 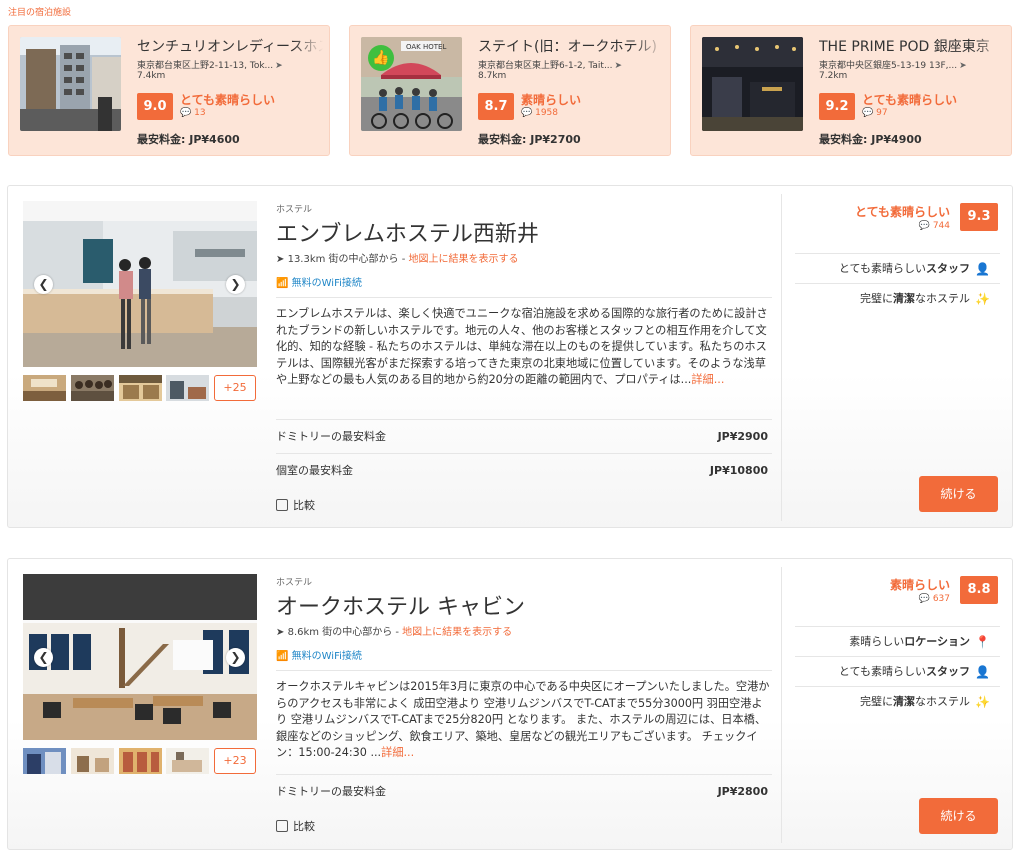 I want to click on dorm-price-row: ドミトリーの最安料金 JP¥2800, so click(x=524, y=791).